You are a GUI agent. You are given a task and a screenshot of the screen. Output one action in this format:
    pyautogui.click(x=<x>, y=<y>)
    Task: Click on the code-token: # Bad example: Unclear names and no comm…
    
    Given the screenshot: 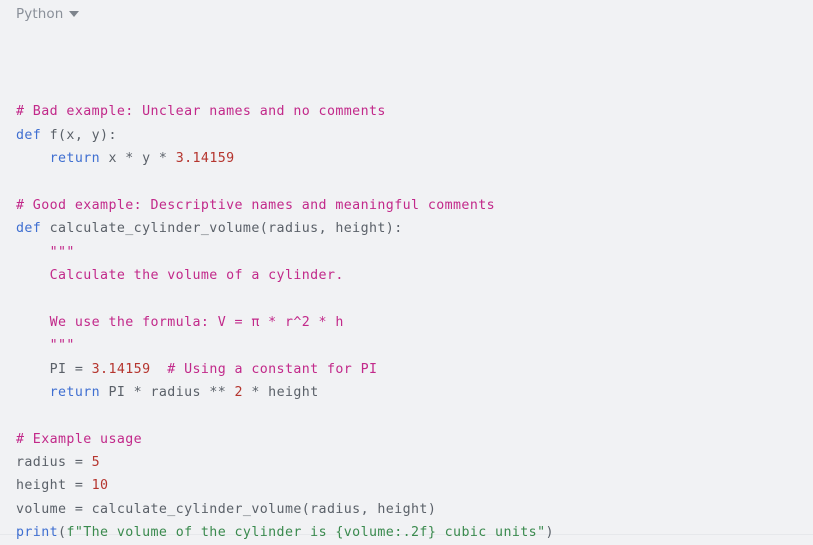 What is the action you would take?
    pyautogui.click(x=201, y=112)
    